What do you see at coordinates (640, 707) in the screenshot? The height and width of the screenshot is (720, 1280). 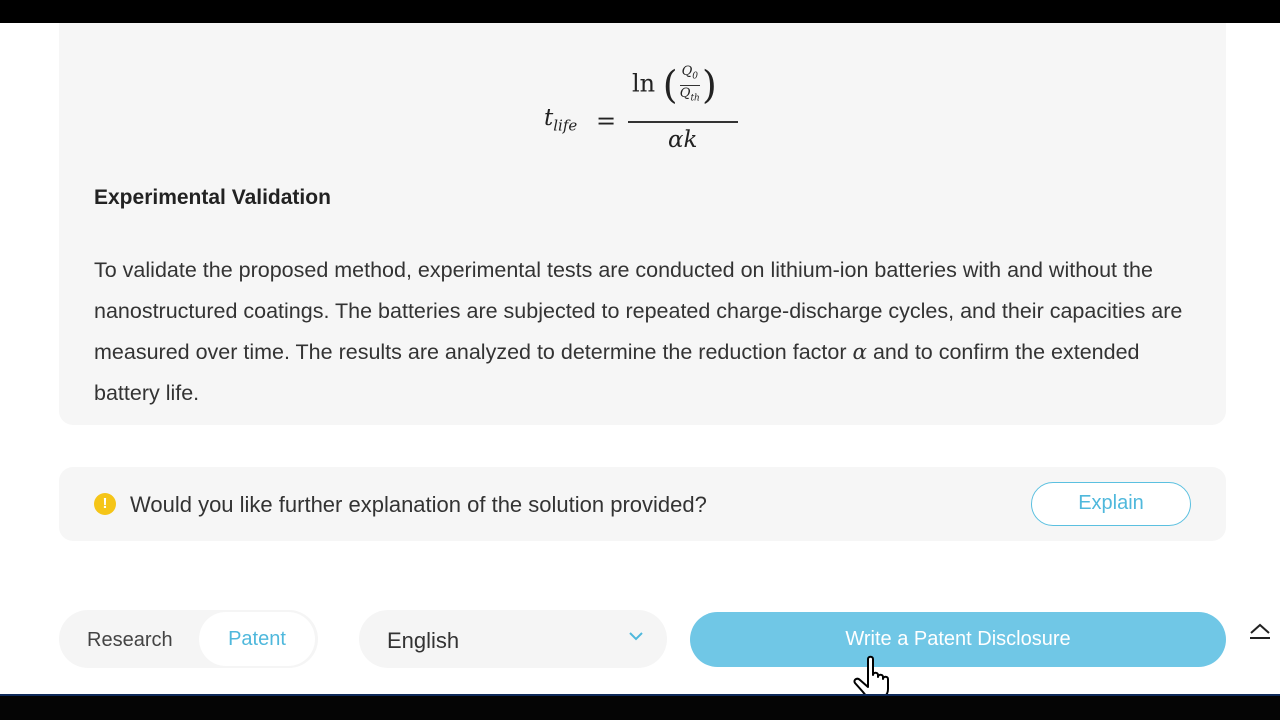 I see `taskbar` at bounding box center [640, 707].